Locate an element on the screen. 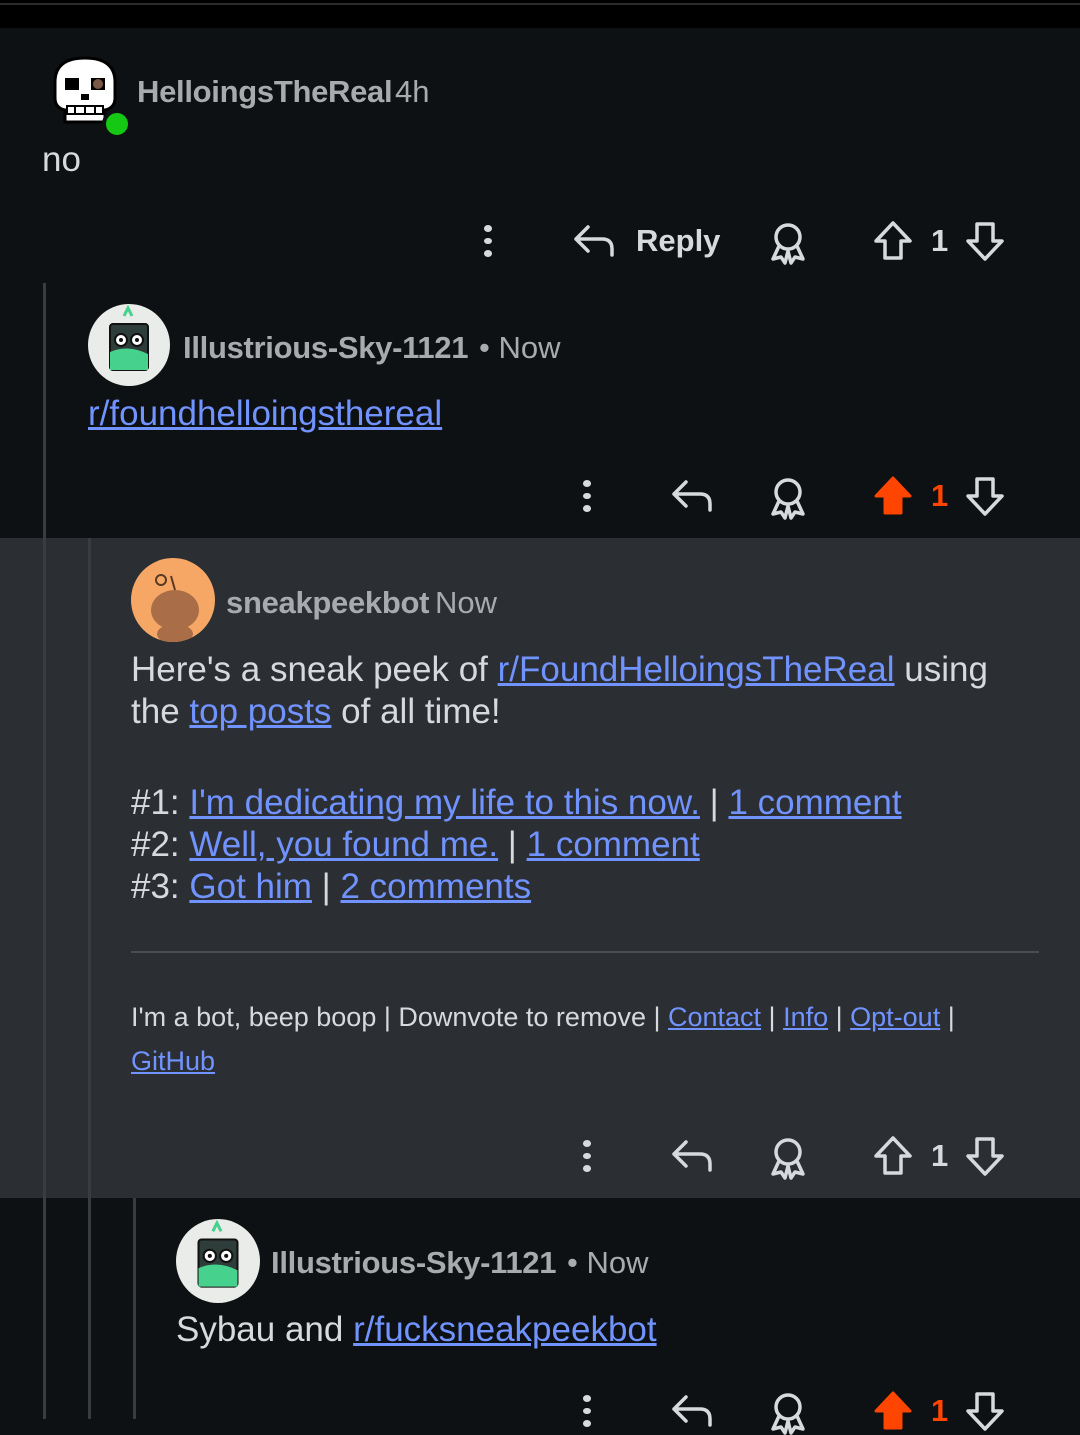  bot-footer: GitHub is located at coordinates (173, 1061).